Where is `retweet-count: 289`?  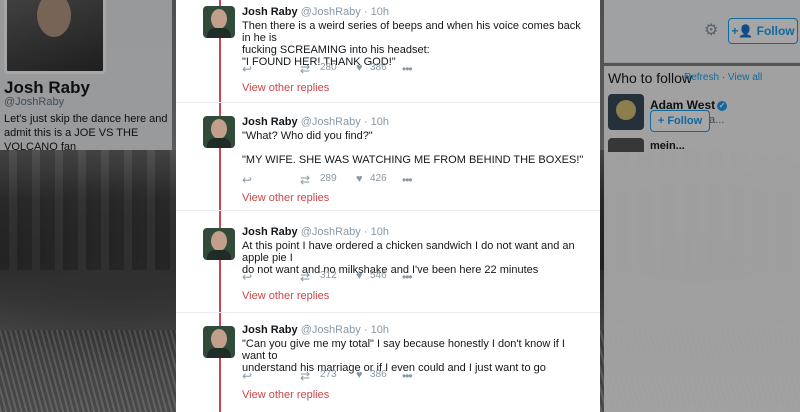 retweet-count: 289 is located at coordinates (328, 178).